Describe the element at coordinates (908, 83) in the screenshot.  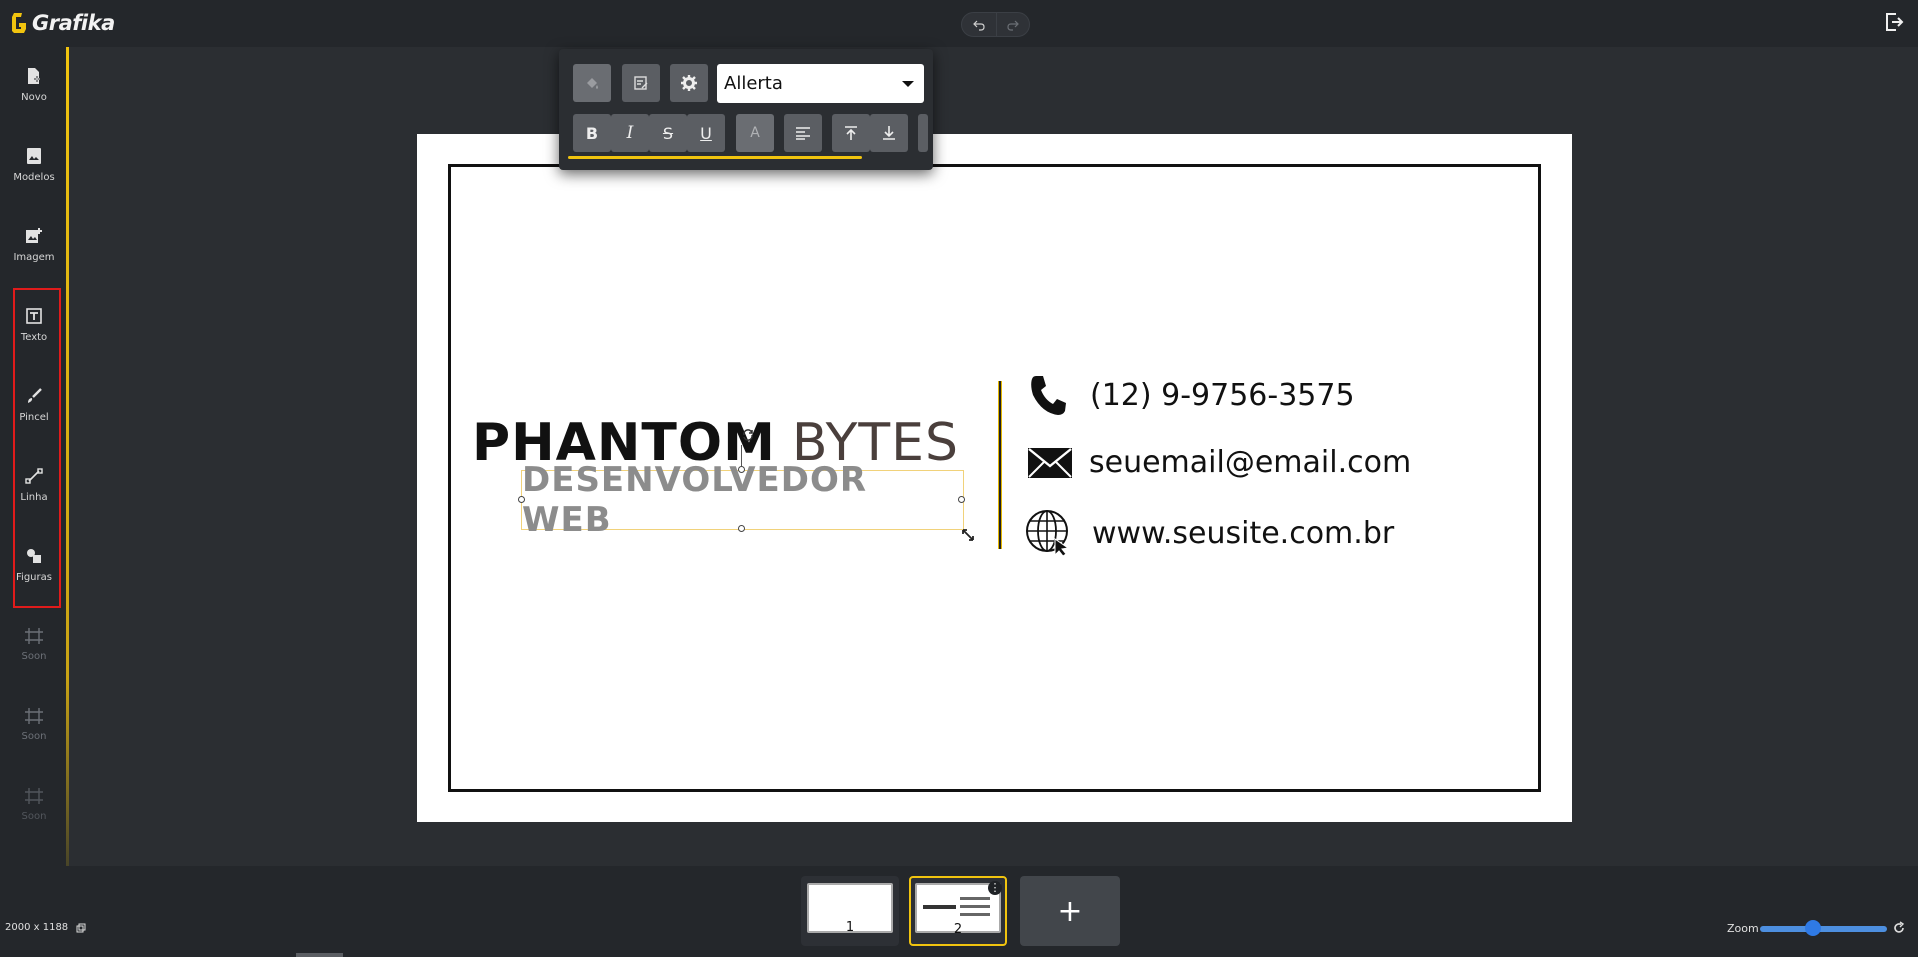
I see `caret-down-icon` at that location.